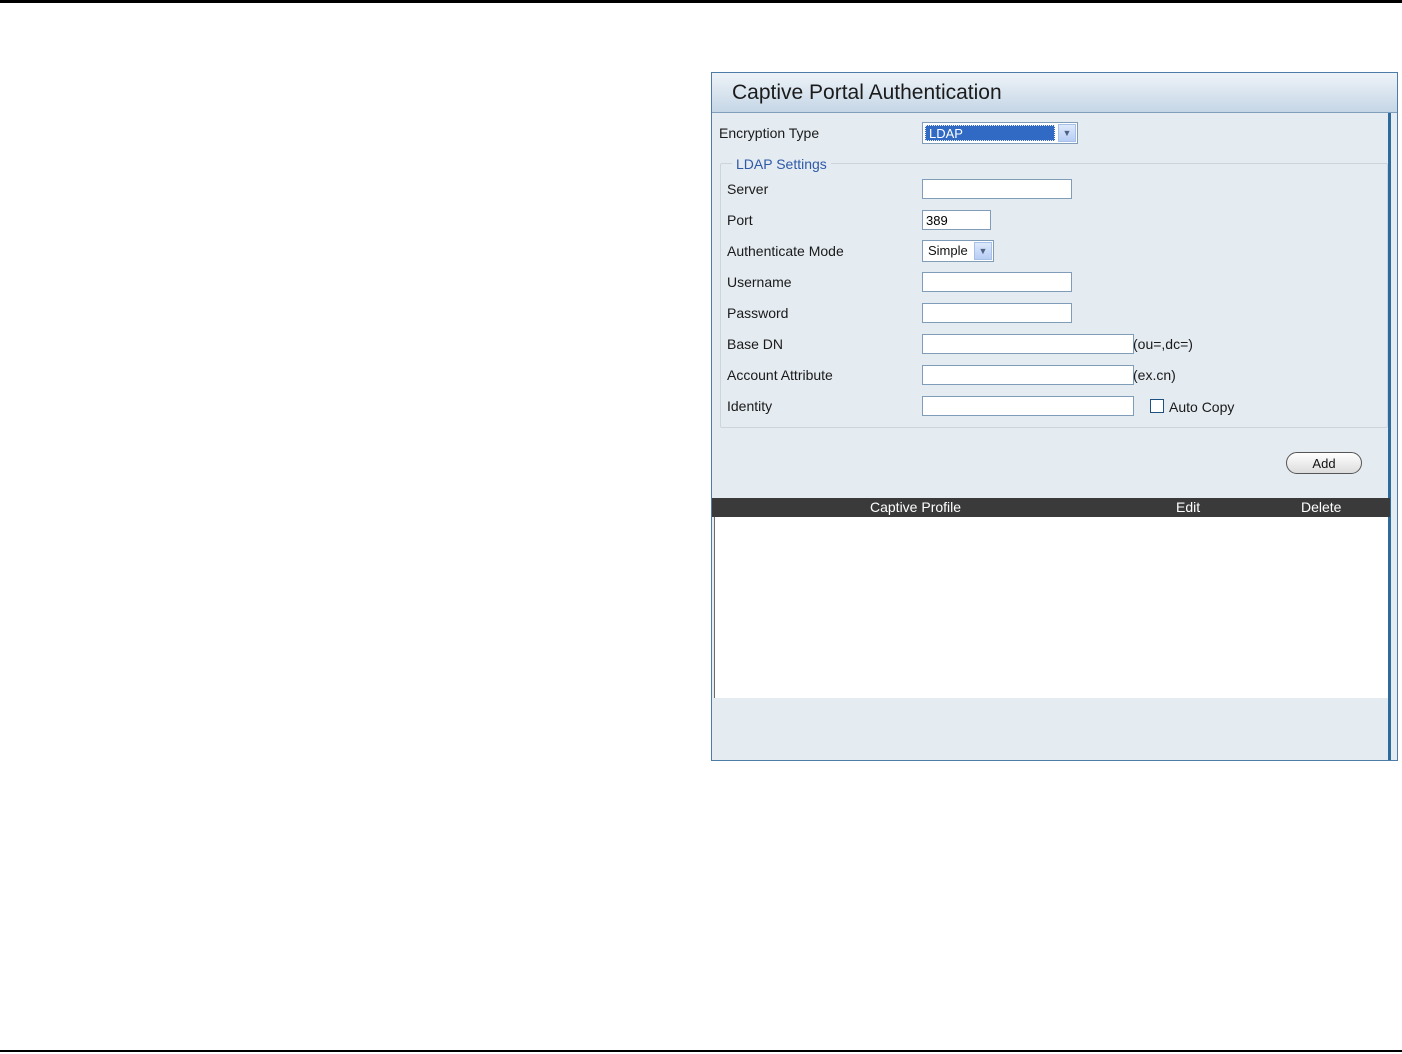  Describe the element at coordinates (1051, 607) in the screenshot. I see `profile-table-body` at that location.